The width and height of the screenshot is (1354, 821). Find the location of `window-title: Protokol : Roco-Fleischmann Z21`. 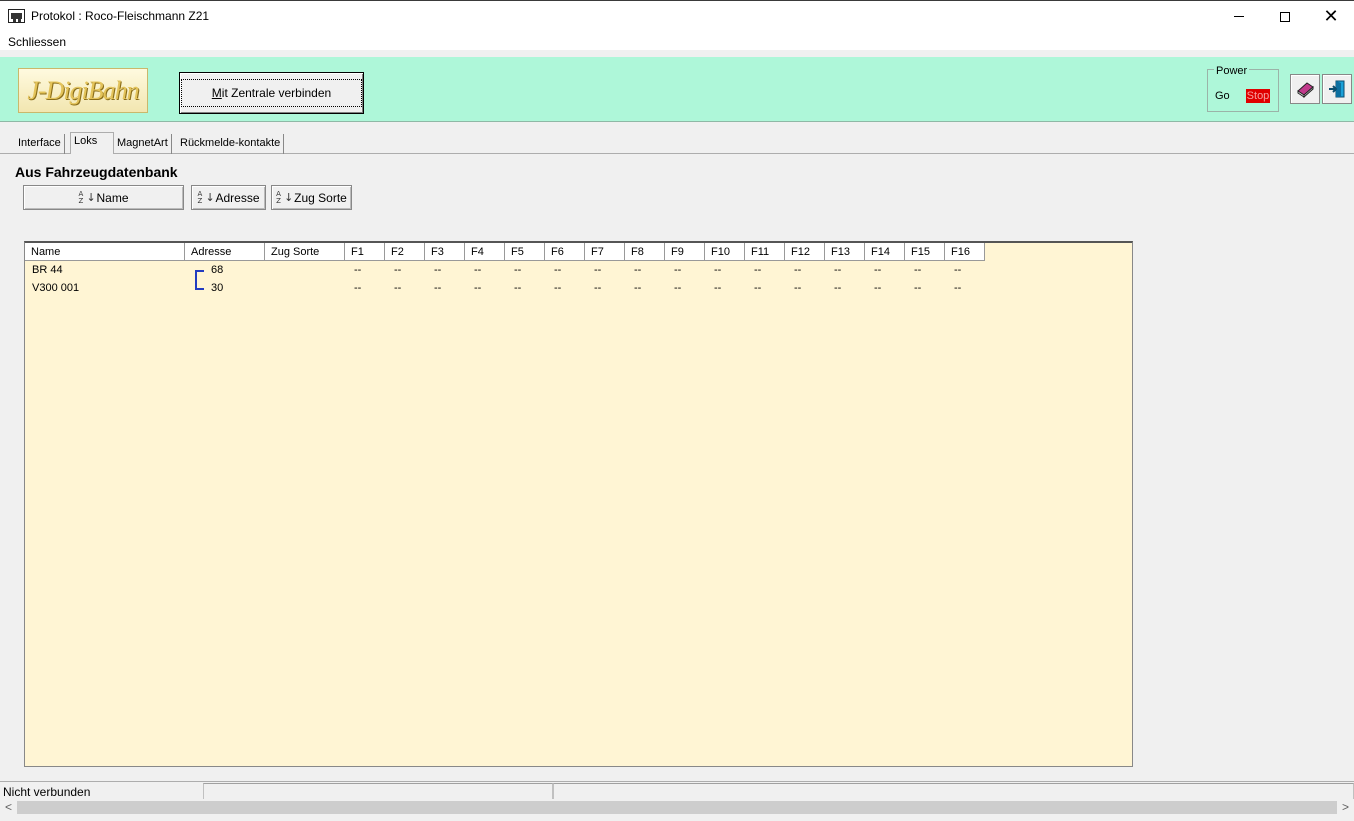

window-title: Protokol : Roco-Fleischmann Z21 is located at coordinates (120, 16).